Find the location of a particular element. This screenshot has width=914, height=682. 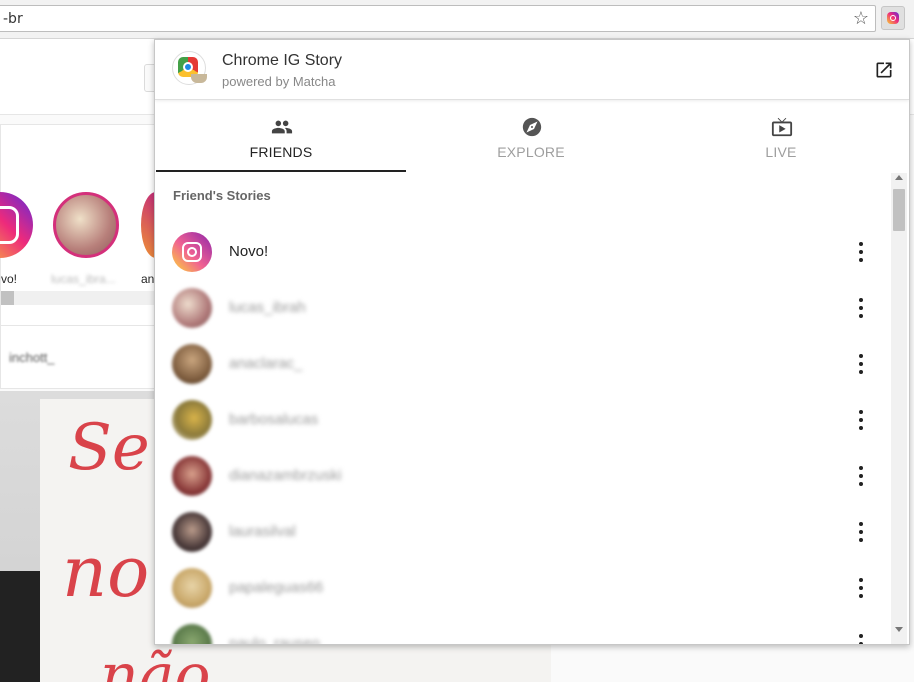

list-item: laurasilval is located at coordinates (522, 533).